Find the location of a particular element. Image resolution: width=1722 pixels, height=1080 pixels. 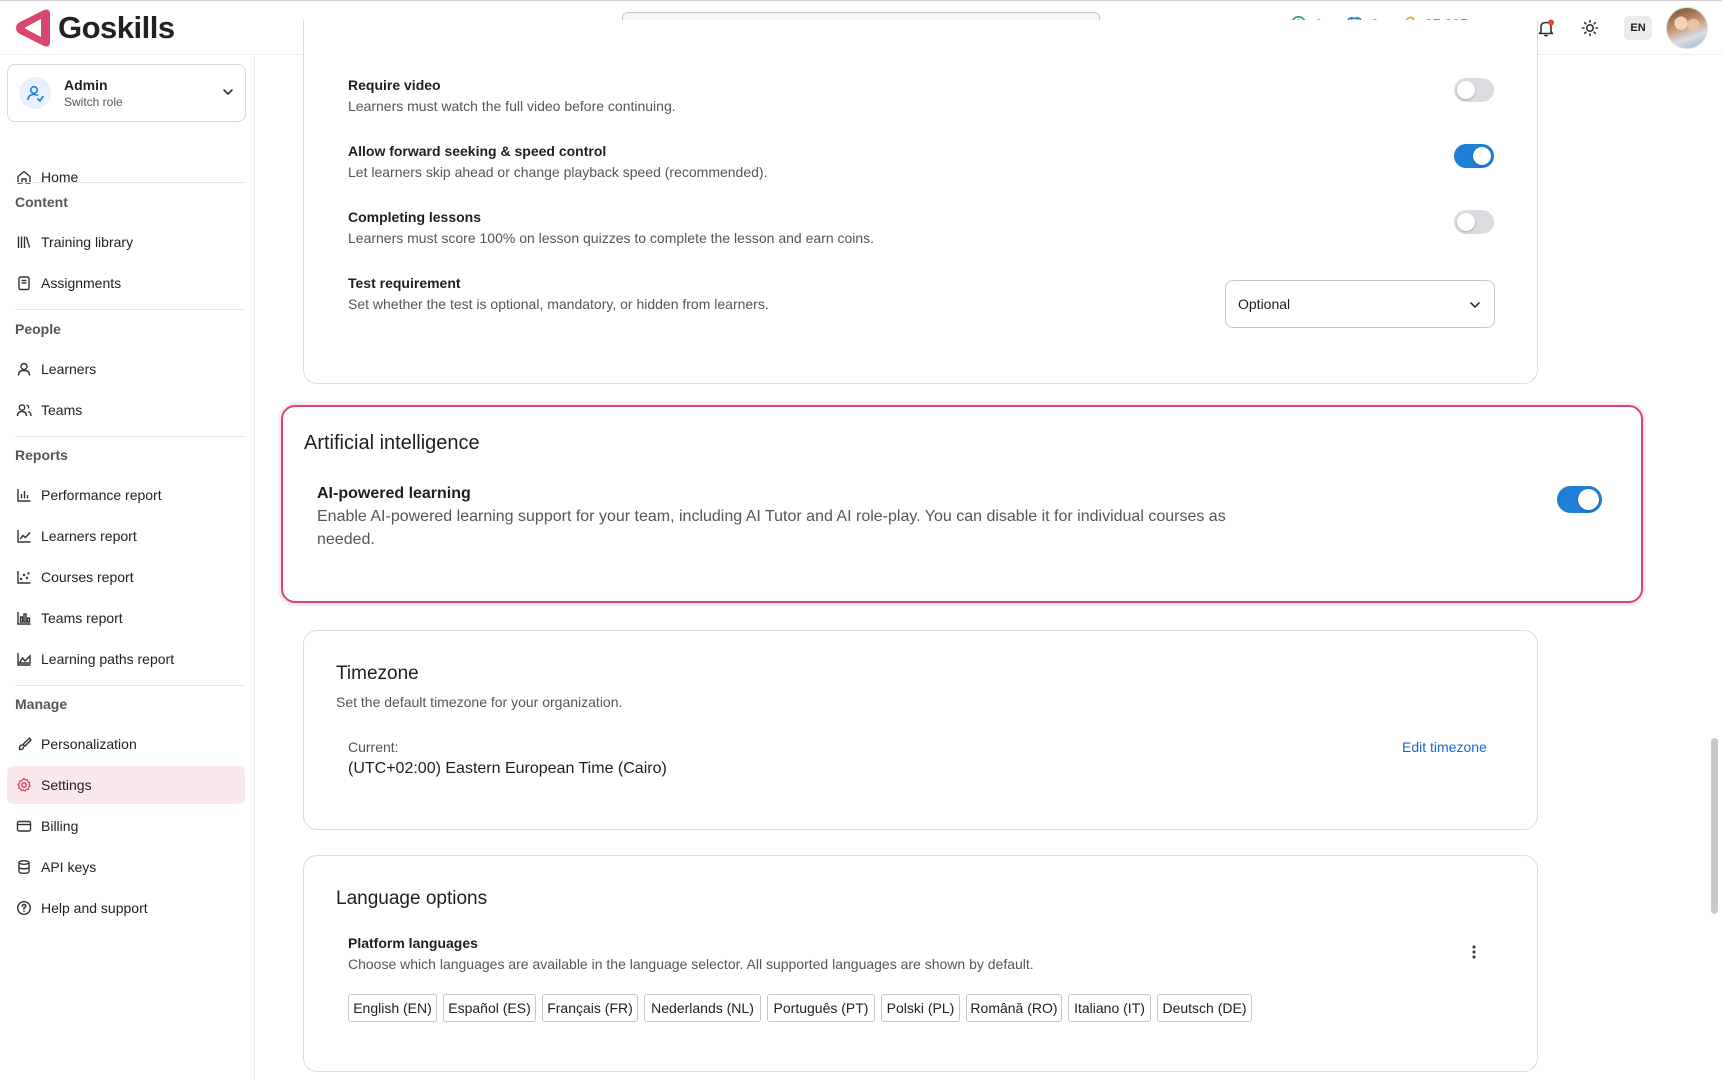

sidebar-item-label: Assignments is located at coordinates (81, 283).